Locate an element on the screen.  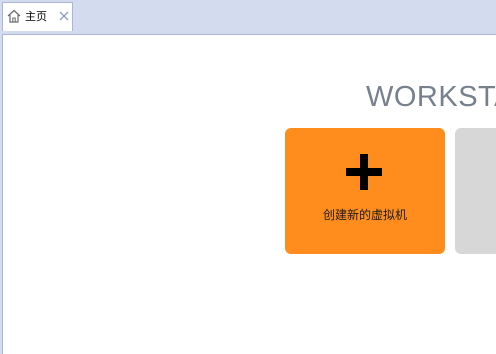
tab-bar: 主页 is located at coordinates (248, 15).